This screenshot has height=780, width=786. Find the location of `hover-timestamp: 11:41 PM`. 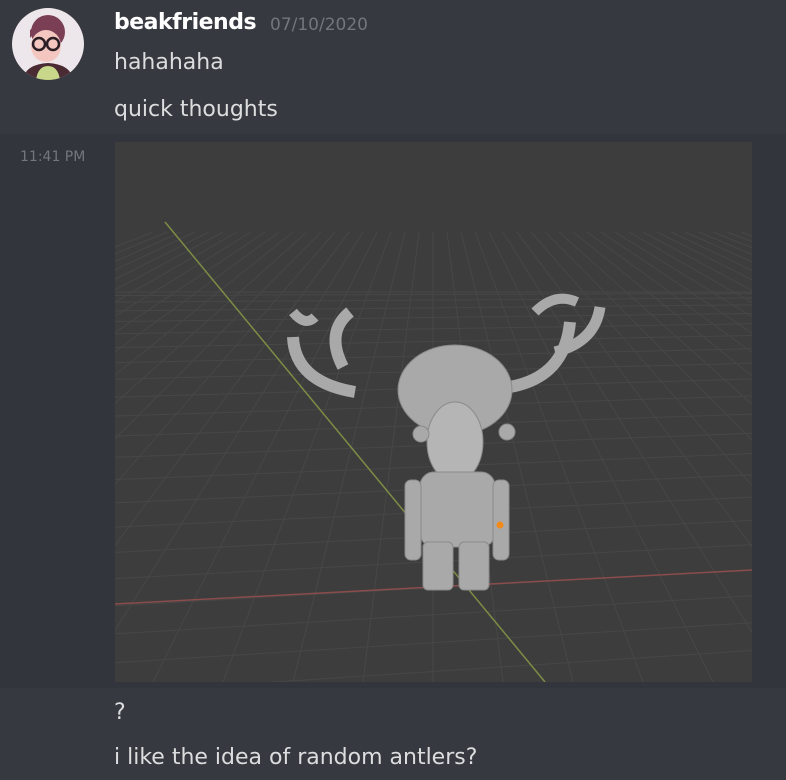

hover-timestamp: 11:41 PM is located at coordinates (53, 157).